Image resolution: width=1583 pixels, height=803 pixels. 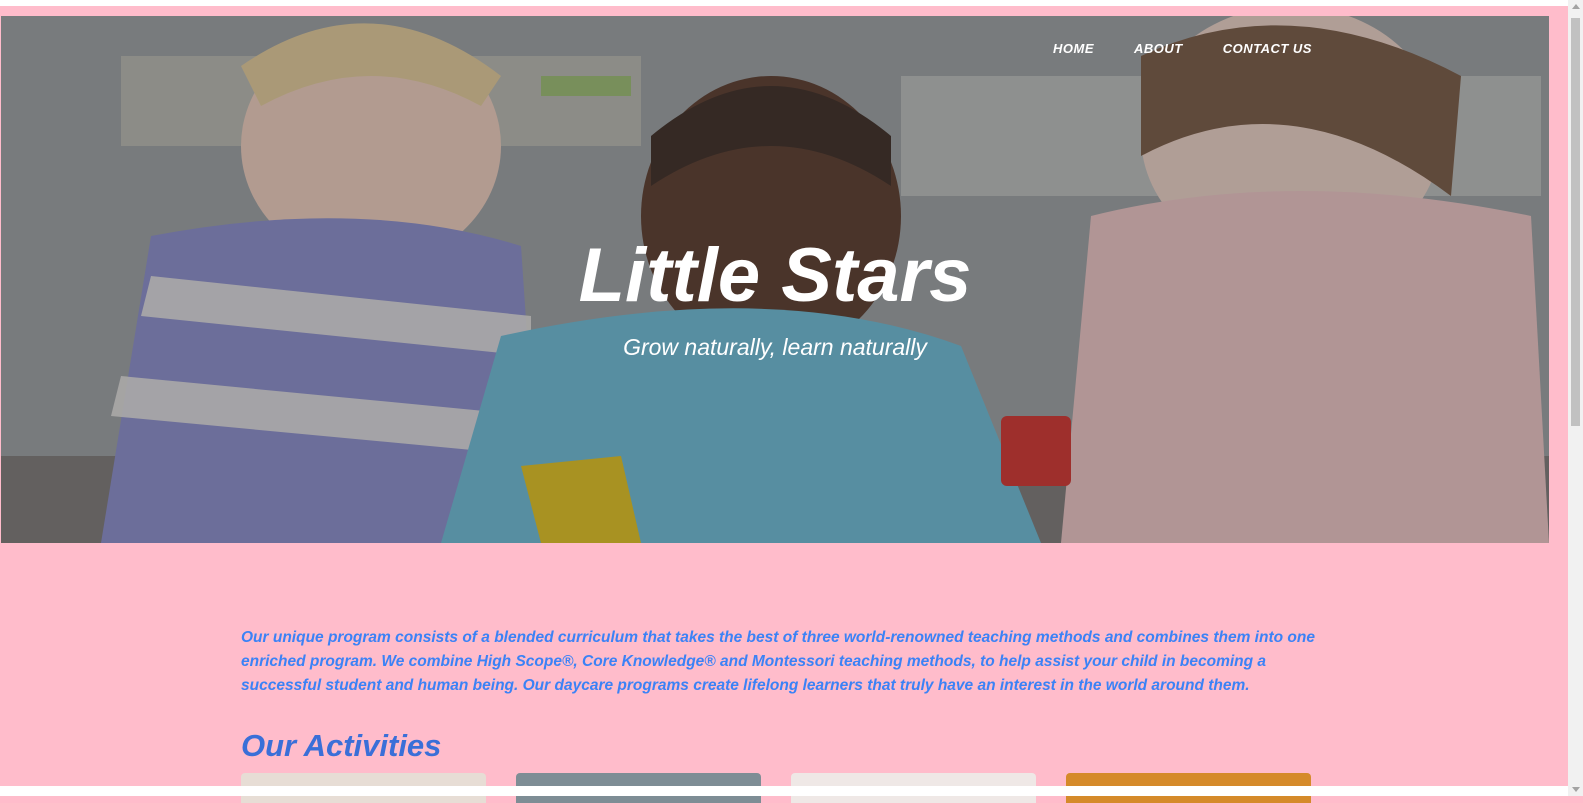 I want to click on nav-home: HOME, so click(x=1073, y=48).